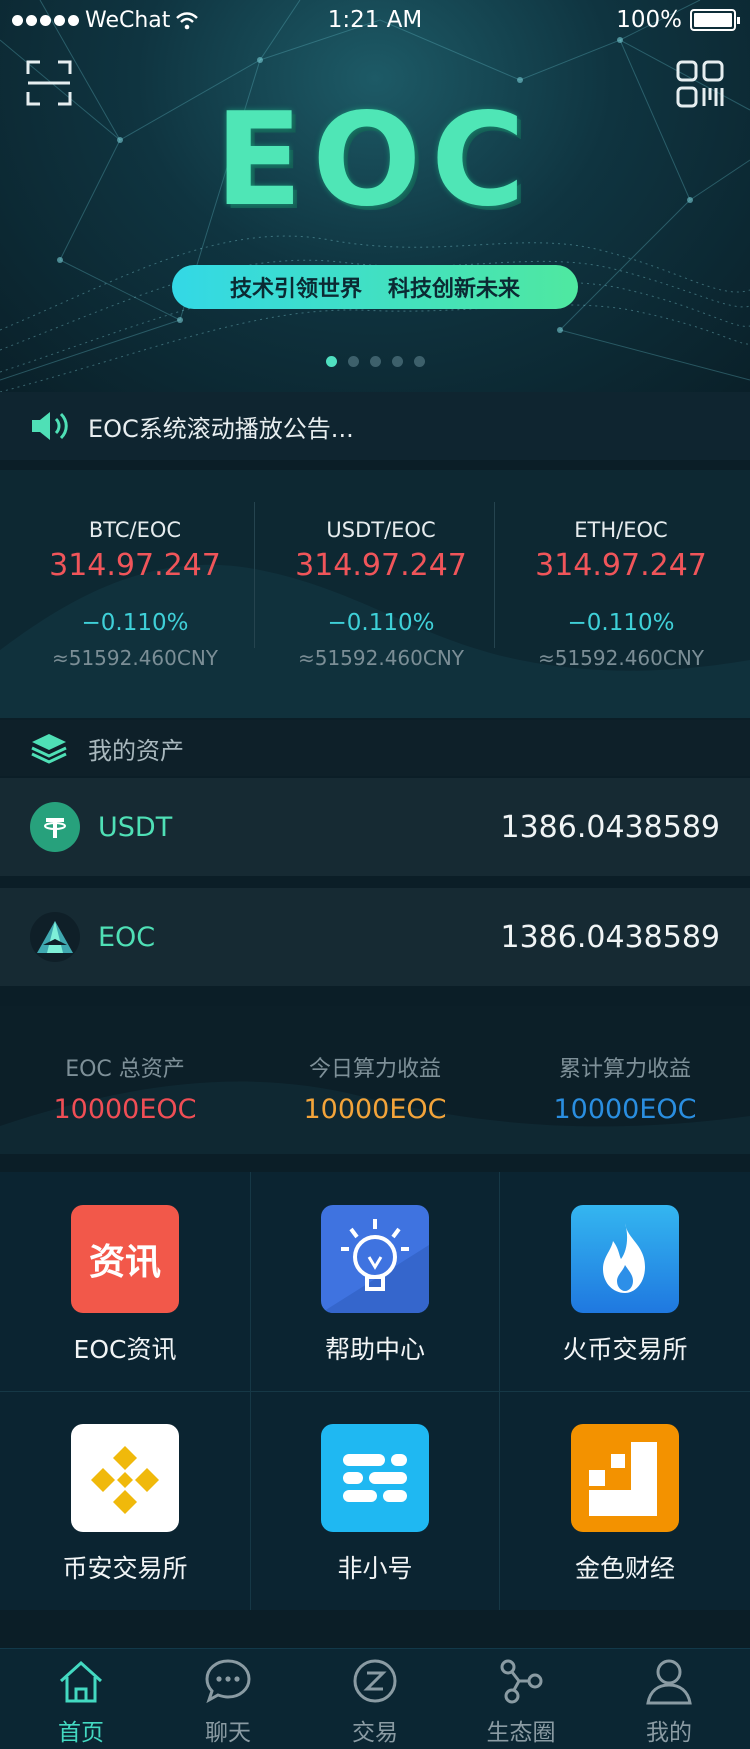  I want to click on trade-icon, so click(375, 1681).